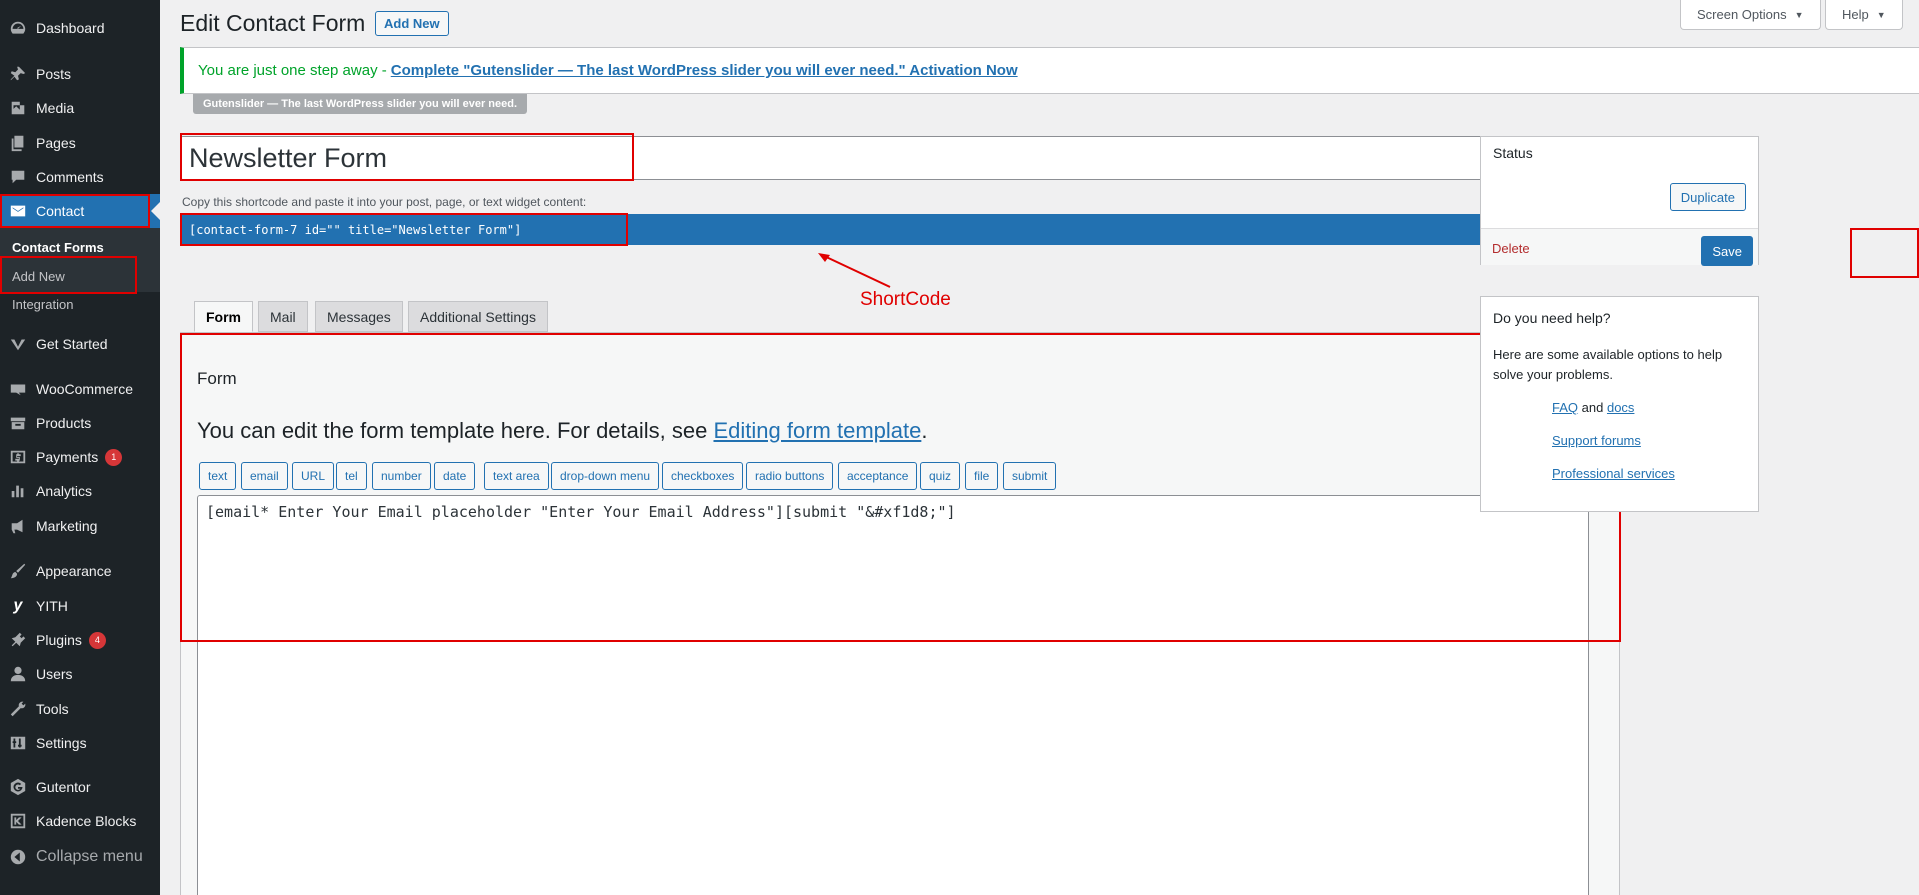 The image size is (1919, 895). What do you see at coordinates (18, 423) in the screenshot?
I see `archive-icon` at bounding box center [18, 423].